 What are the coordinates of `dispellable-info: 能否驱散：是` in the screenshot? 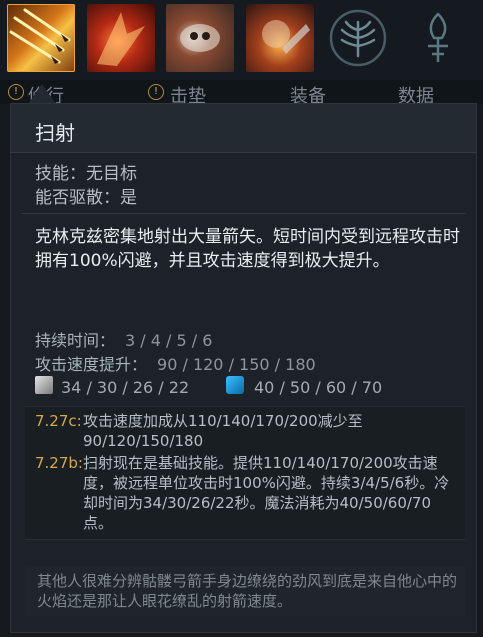 It's located at (86, 198).